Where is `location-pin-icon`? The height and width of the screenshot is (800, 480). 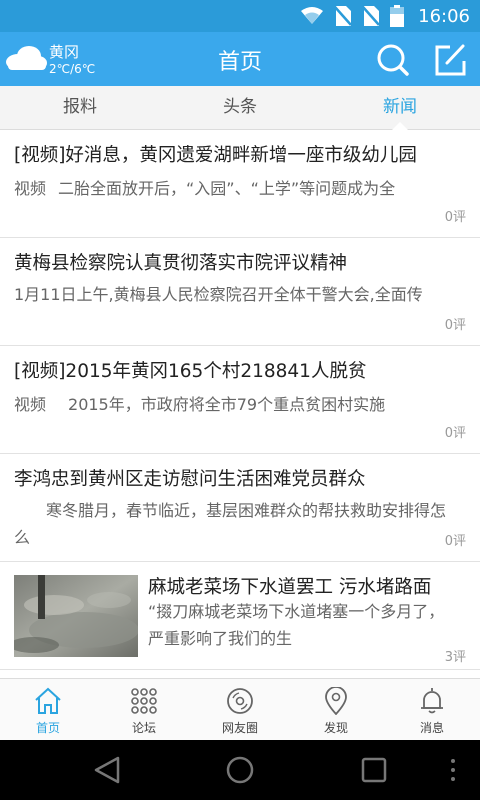 location-pin-icon is located at coordinates (336, 701).